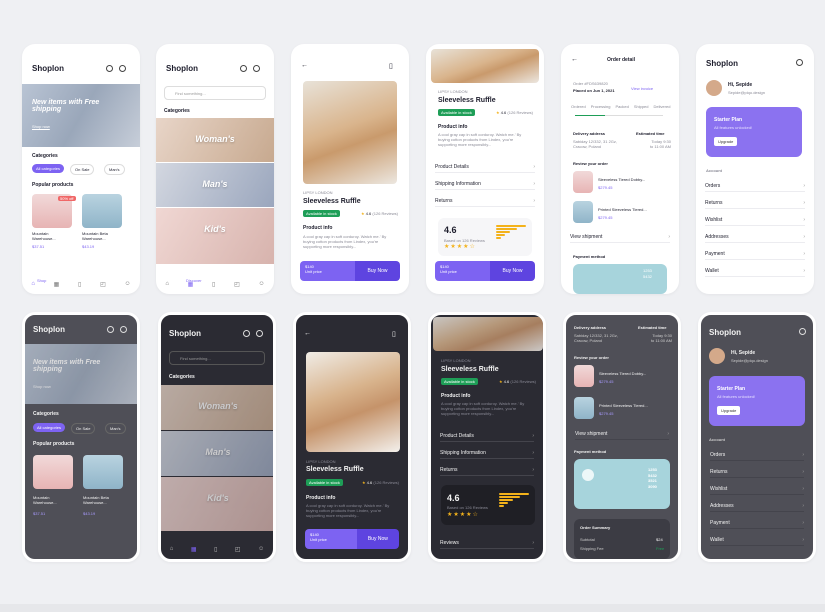 This screenshot has width=825, height=612. Describe the element at coordinates (487, 543) in the screenshot. I see `row-reviews: Reviews ›` at that location.